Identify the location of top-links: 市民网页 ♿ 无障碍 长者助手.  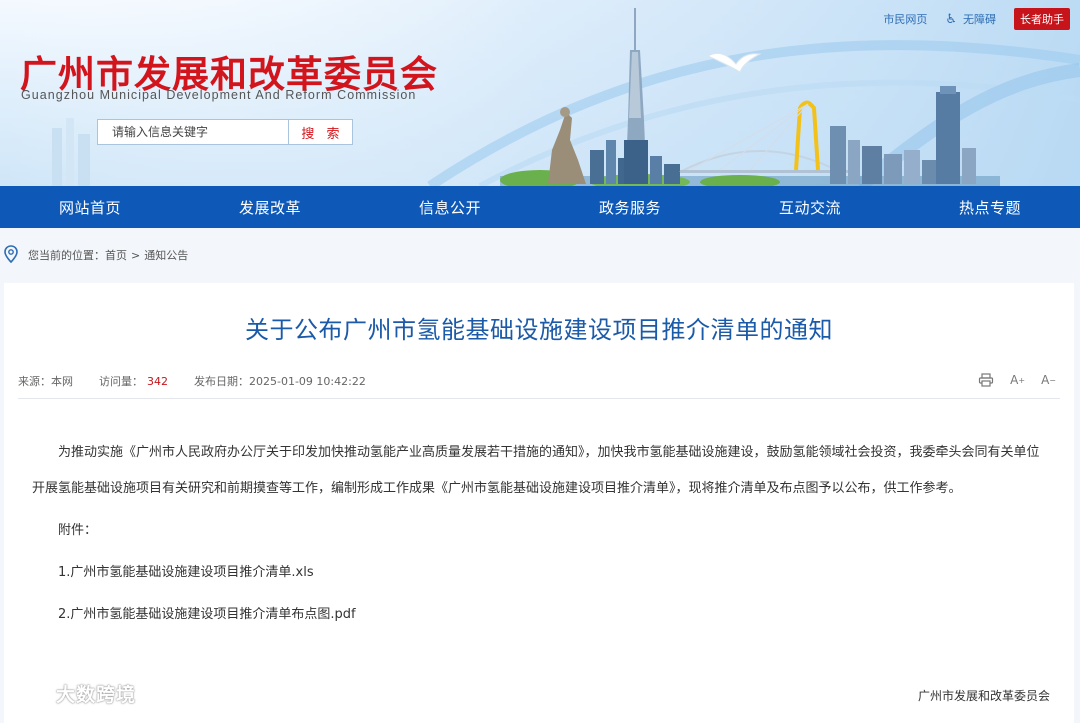
(976, 19).